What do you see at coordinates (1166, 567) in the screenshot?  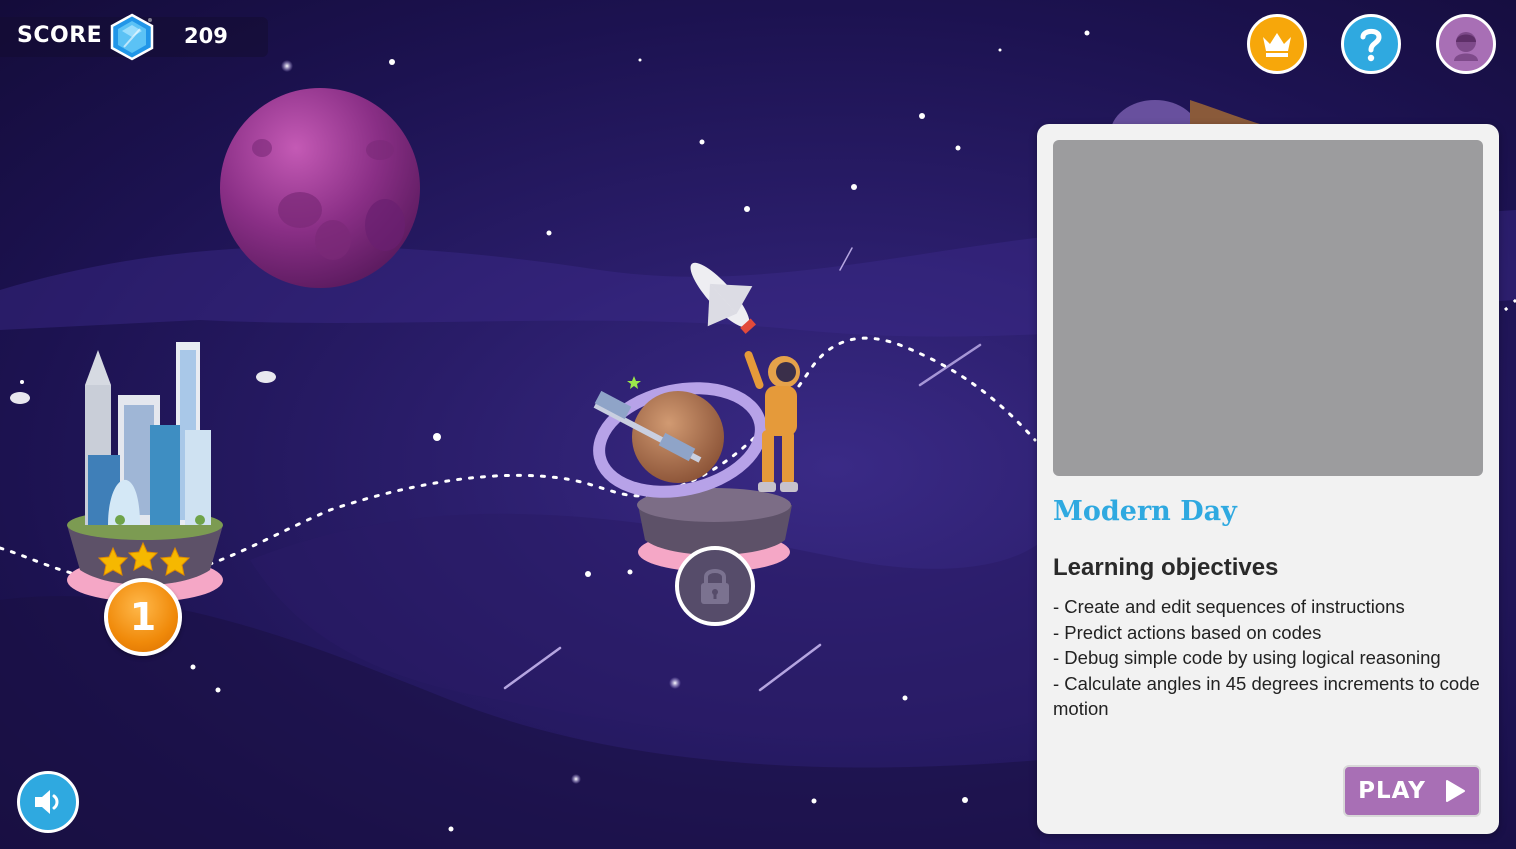 I see `objectives-heading: Learning objectives` at bounding box center [1166, 567].